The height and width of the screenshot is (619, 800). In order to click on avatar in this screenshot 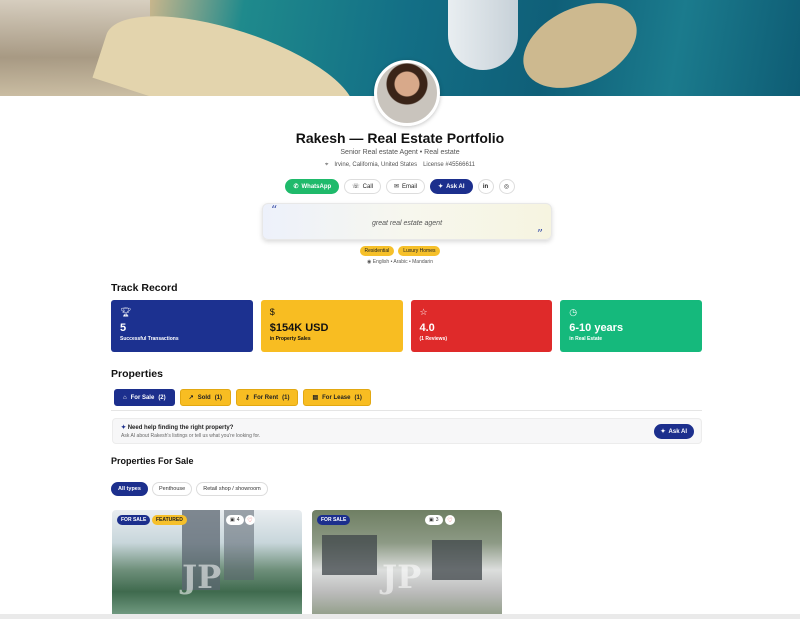, I will do `click(407, 93)`.